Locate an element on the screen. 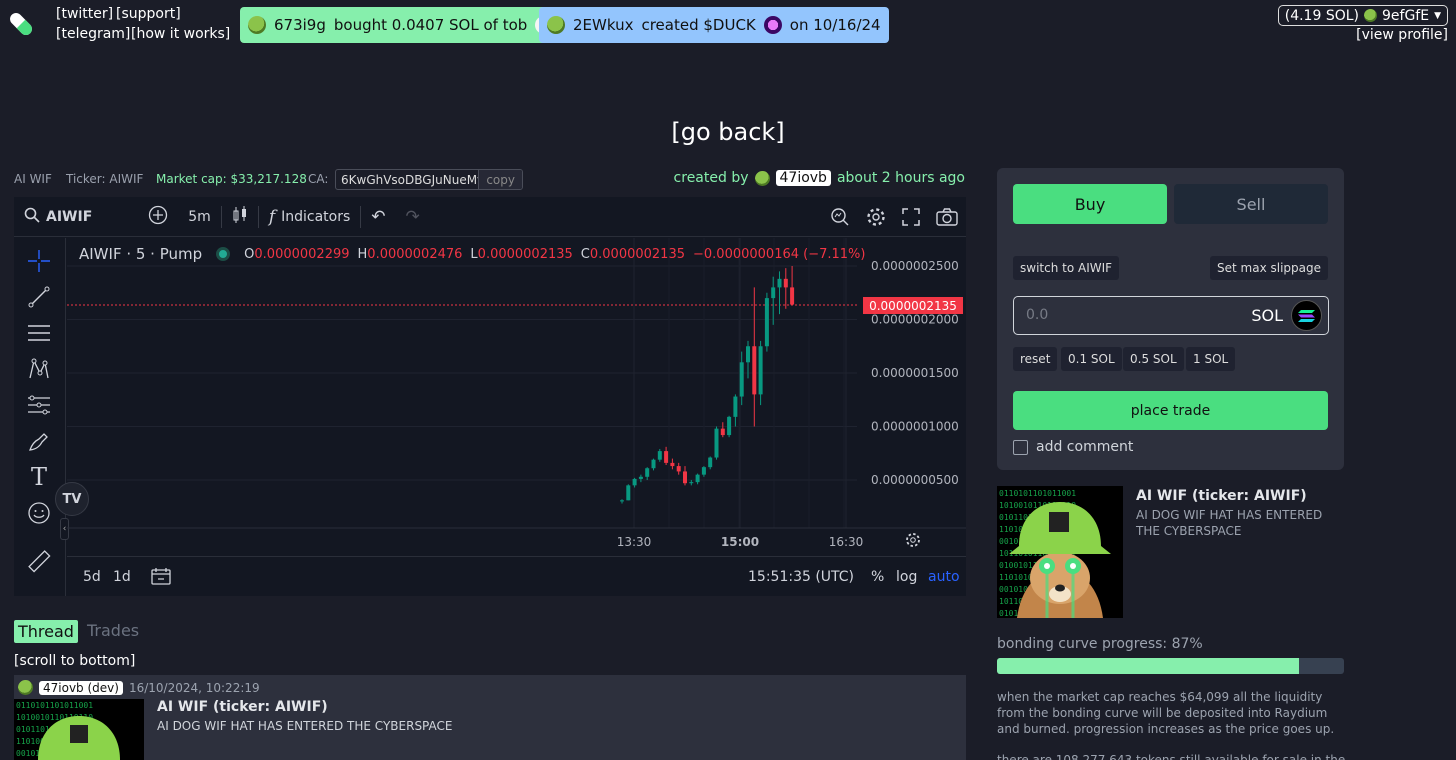 Image resolution: width=1456 pixels, height=760 pixels. market-status-icon is located at coordinates (223, 254).